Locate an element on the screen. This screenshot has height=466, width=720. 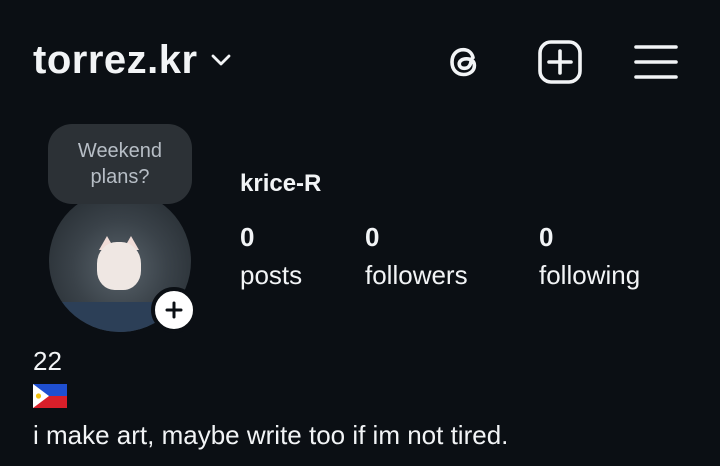
stat-following: 0 following is located at coordinates (589, 256).